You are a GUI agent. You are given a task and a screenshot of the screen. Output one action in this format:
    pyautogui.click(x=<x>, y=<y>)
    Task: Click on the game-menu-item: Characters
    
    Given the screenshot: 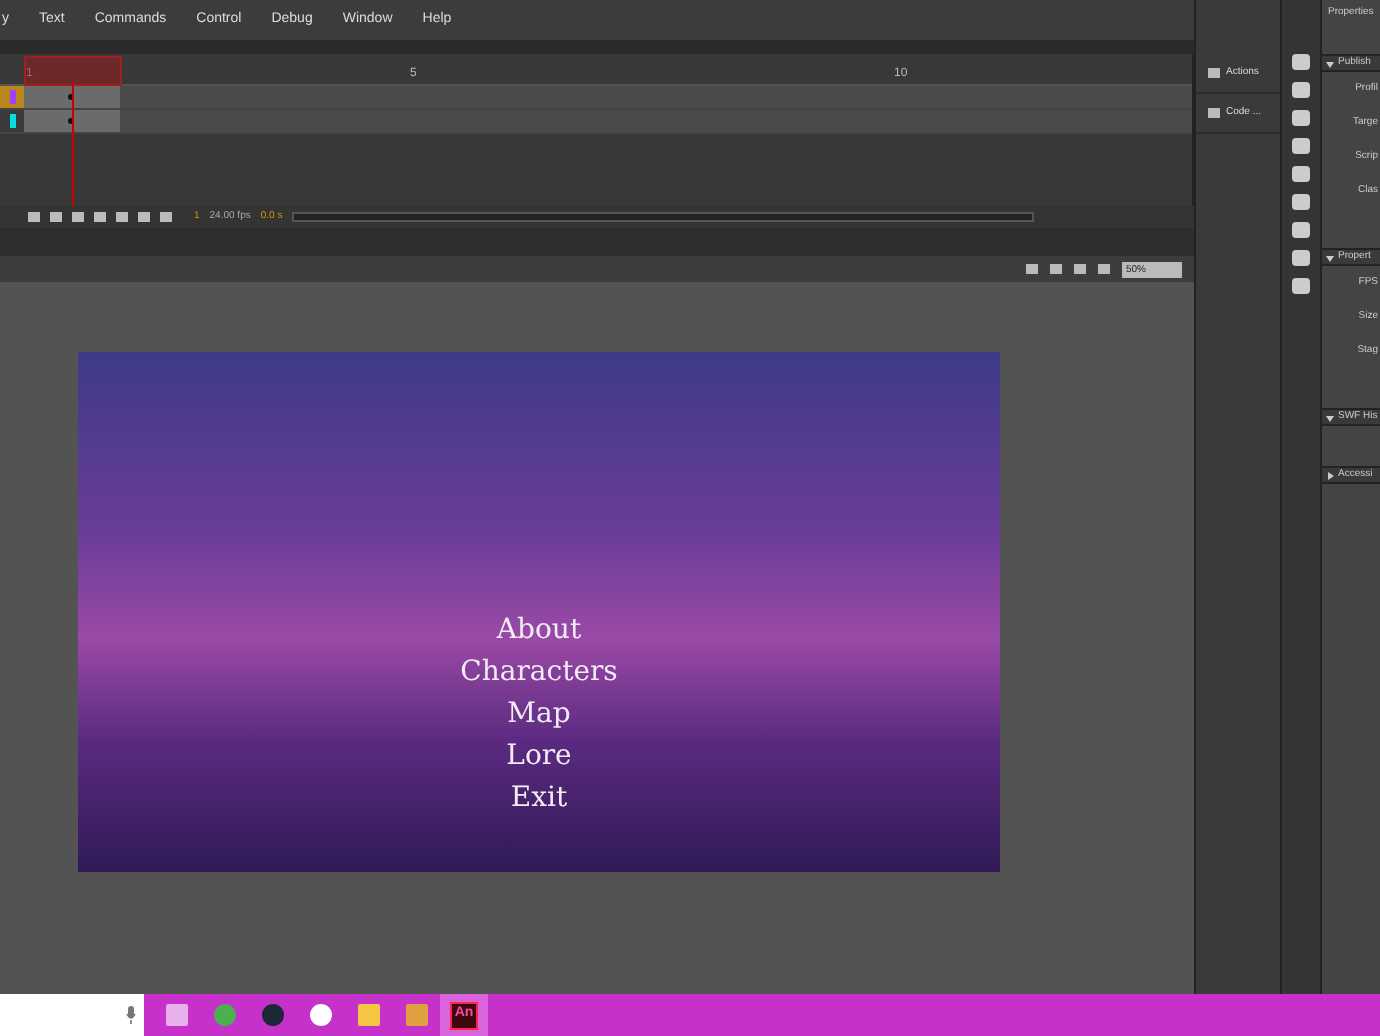 What is the action you would take?
    pyautogui.click(x=539, y=673)
    